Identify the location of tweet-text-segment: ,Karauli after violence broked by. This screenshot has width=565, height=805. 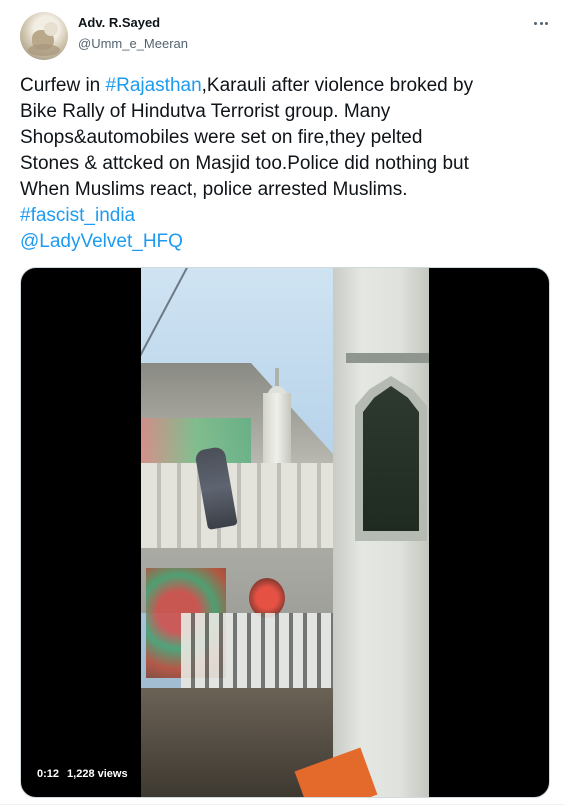
(337, 85).